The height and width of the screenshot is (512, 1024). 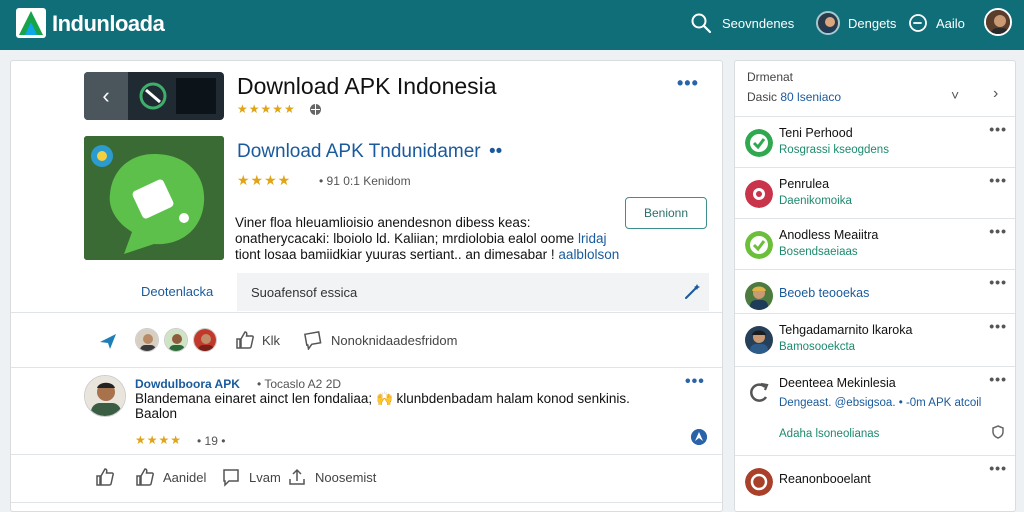 I want to click on brand-logo-icon, so click(x=31, y=23).